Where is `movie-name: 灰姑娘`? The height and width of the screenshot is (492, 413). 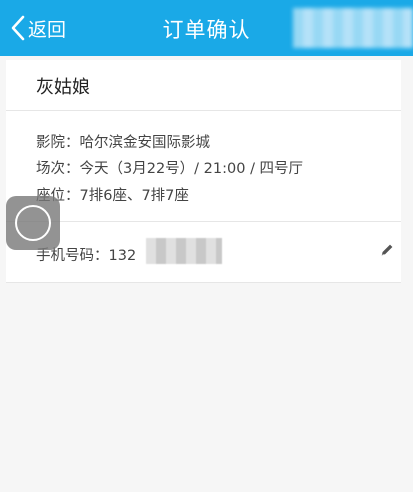
movie-name: 灰姑娘 is located at coordinates (63, 87).